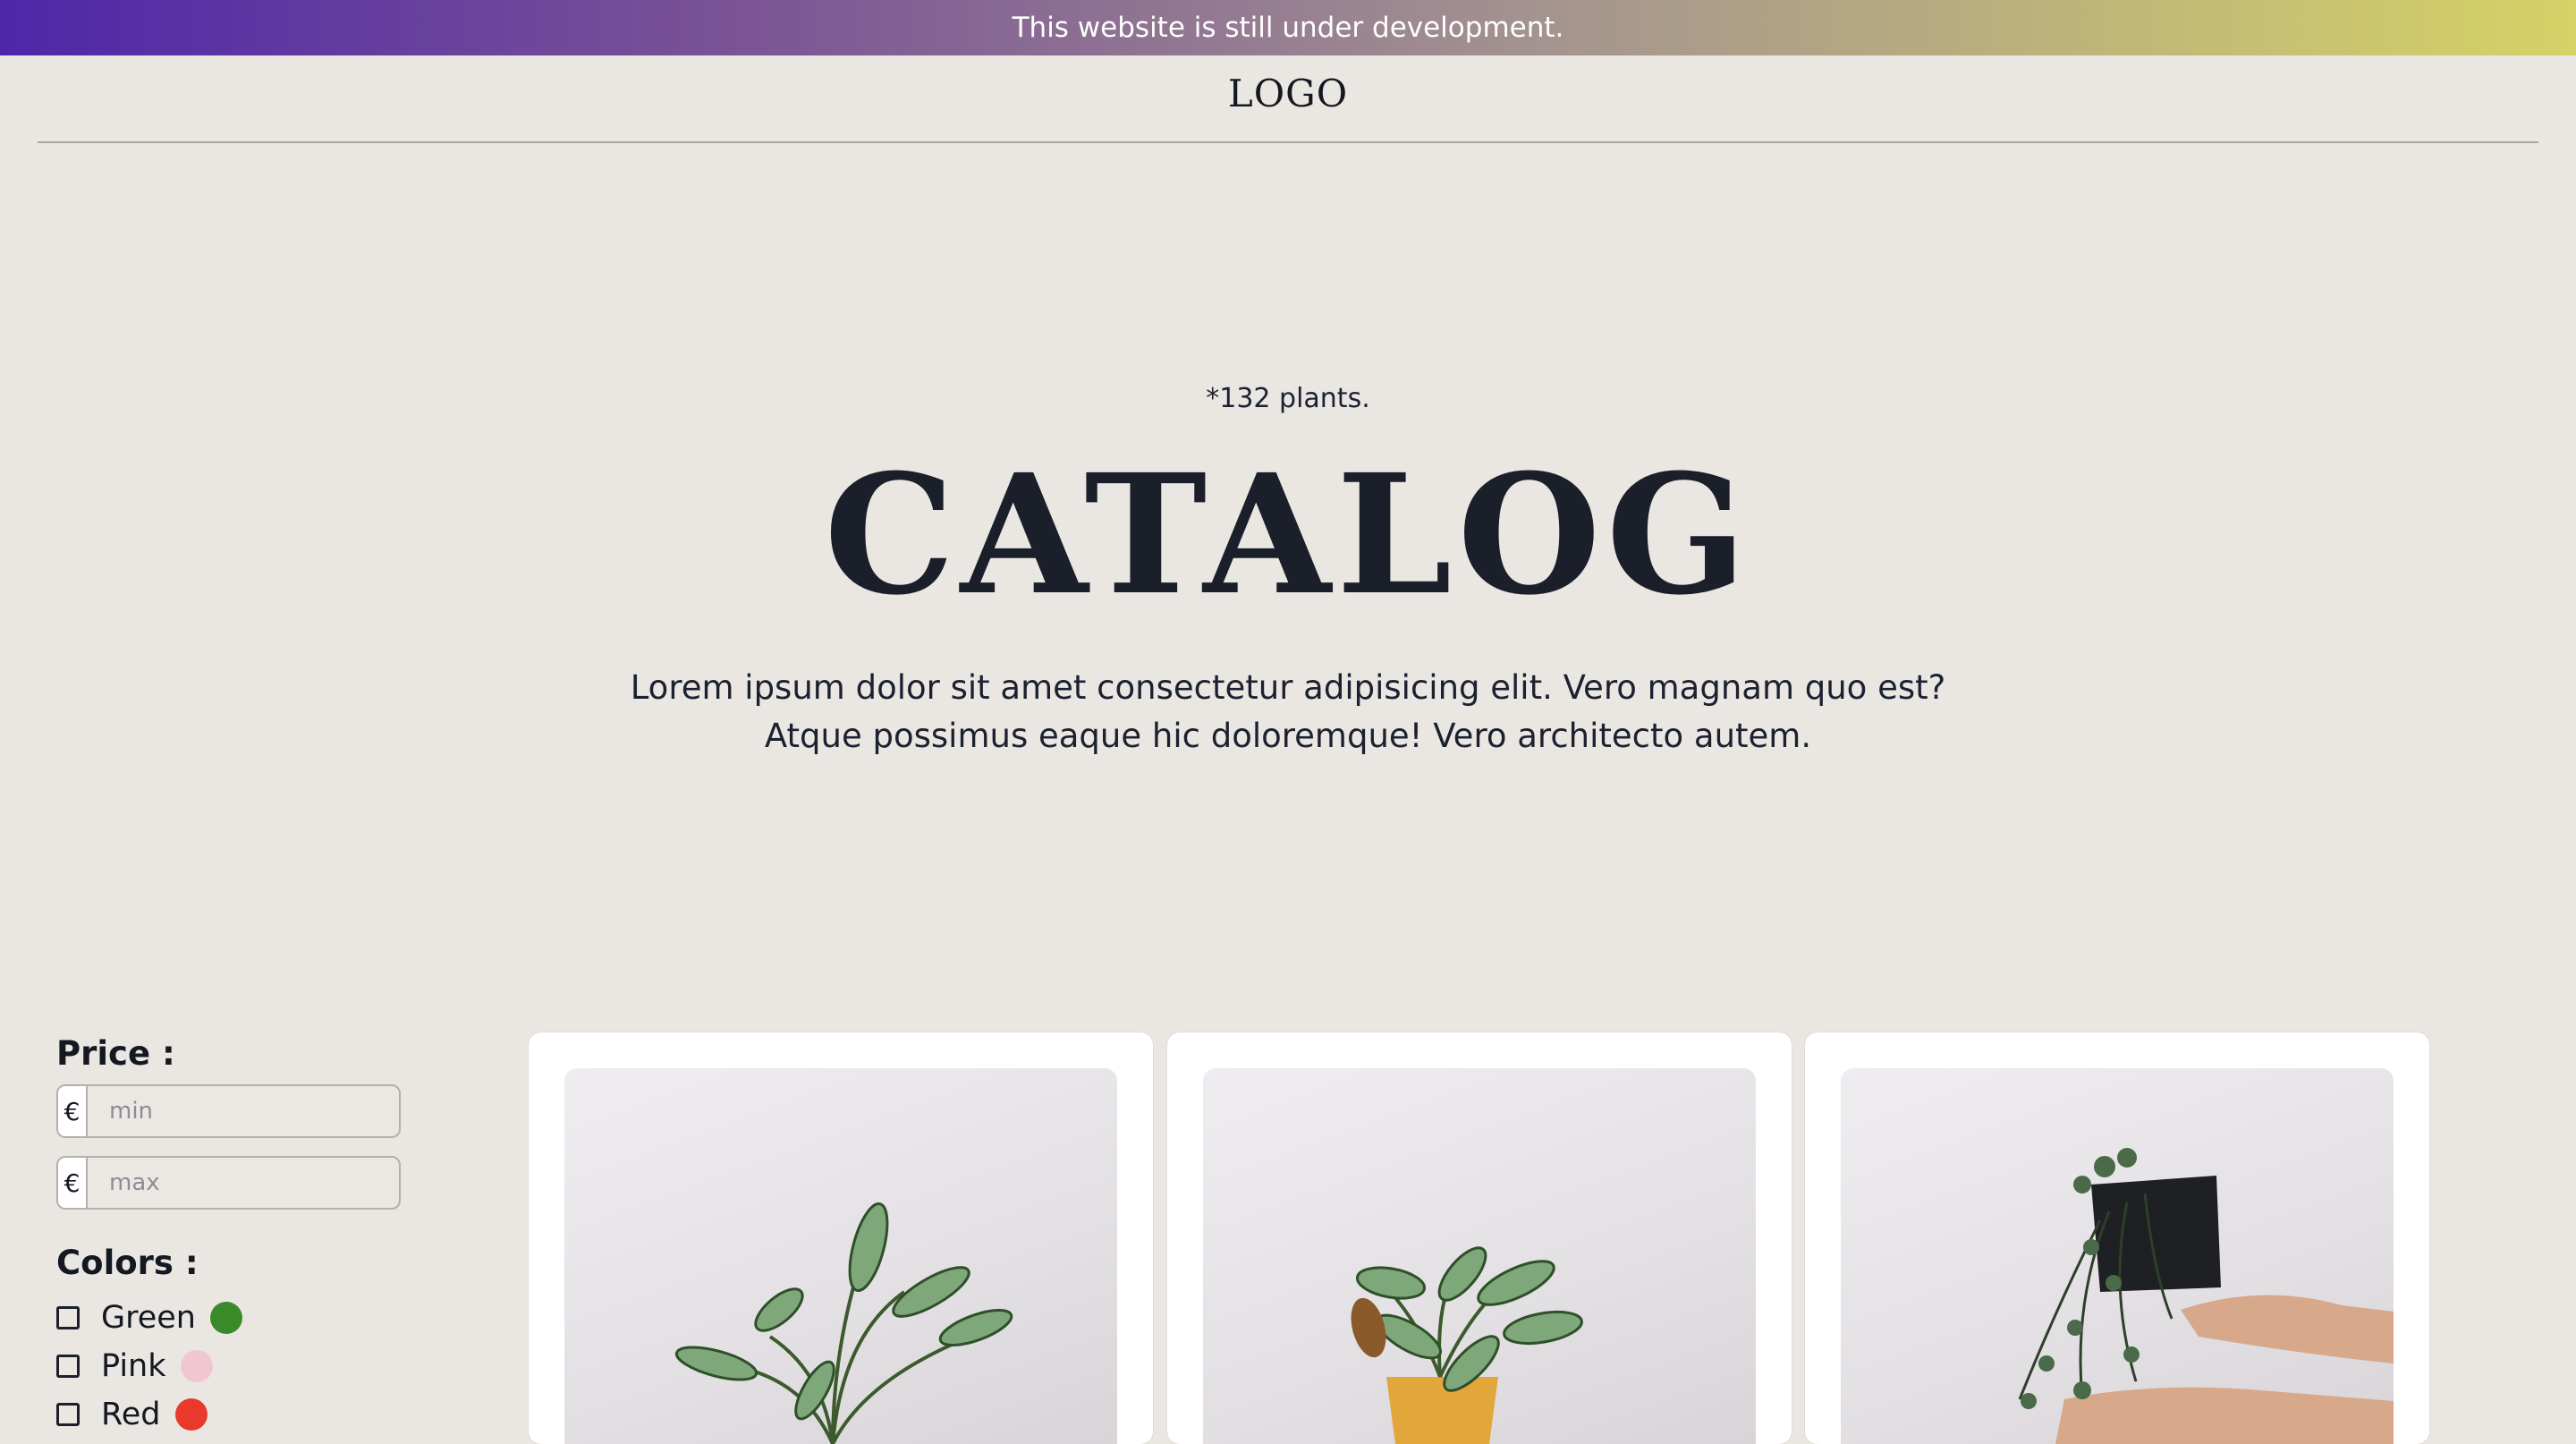  What do you see at coordinates (133, 1366) in the screenshot?
I see `color-option-label: Pink` at bounding box center [133, 1366].